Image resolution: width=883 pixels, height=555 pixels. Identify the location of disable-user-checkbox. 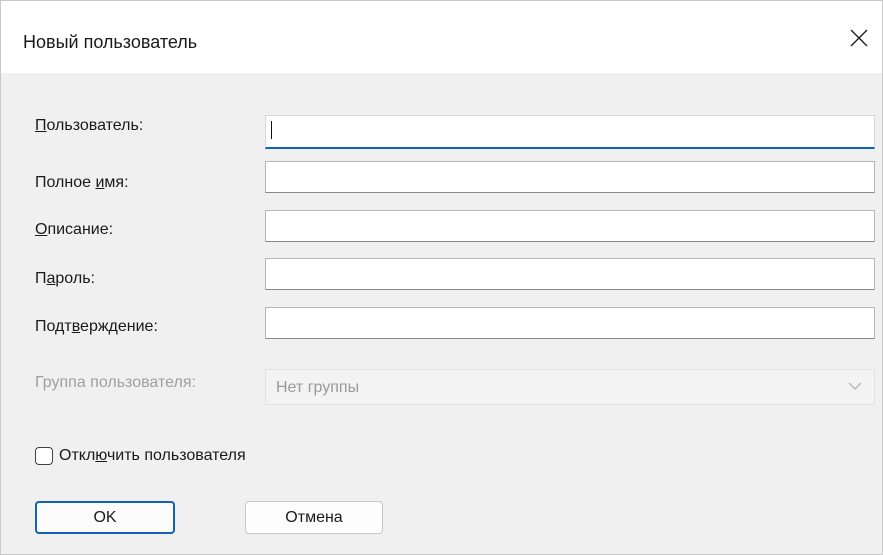
(44, 456).